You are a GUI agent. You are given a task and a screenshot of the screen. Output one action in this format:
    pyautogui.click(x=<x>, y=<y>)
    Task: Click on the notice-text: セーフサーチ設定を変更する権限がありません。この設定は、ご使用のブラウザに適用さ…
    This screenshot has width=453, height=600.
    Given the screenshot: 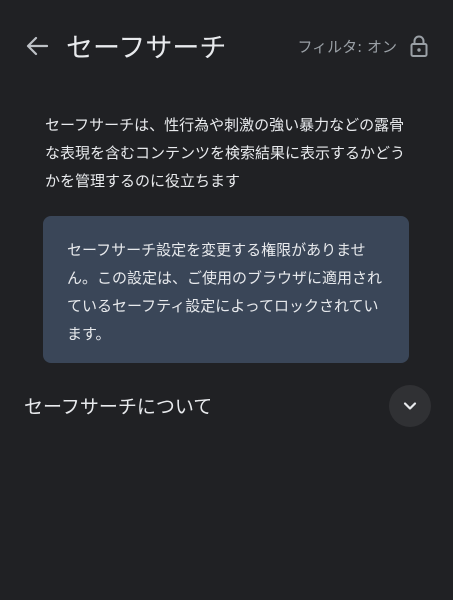 What is the action you would take?
    pyautogui.click(x=225, y=292)
    